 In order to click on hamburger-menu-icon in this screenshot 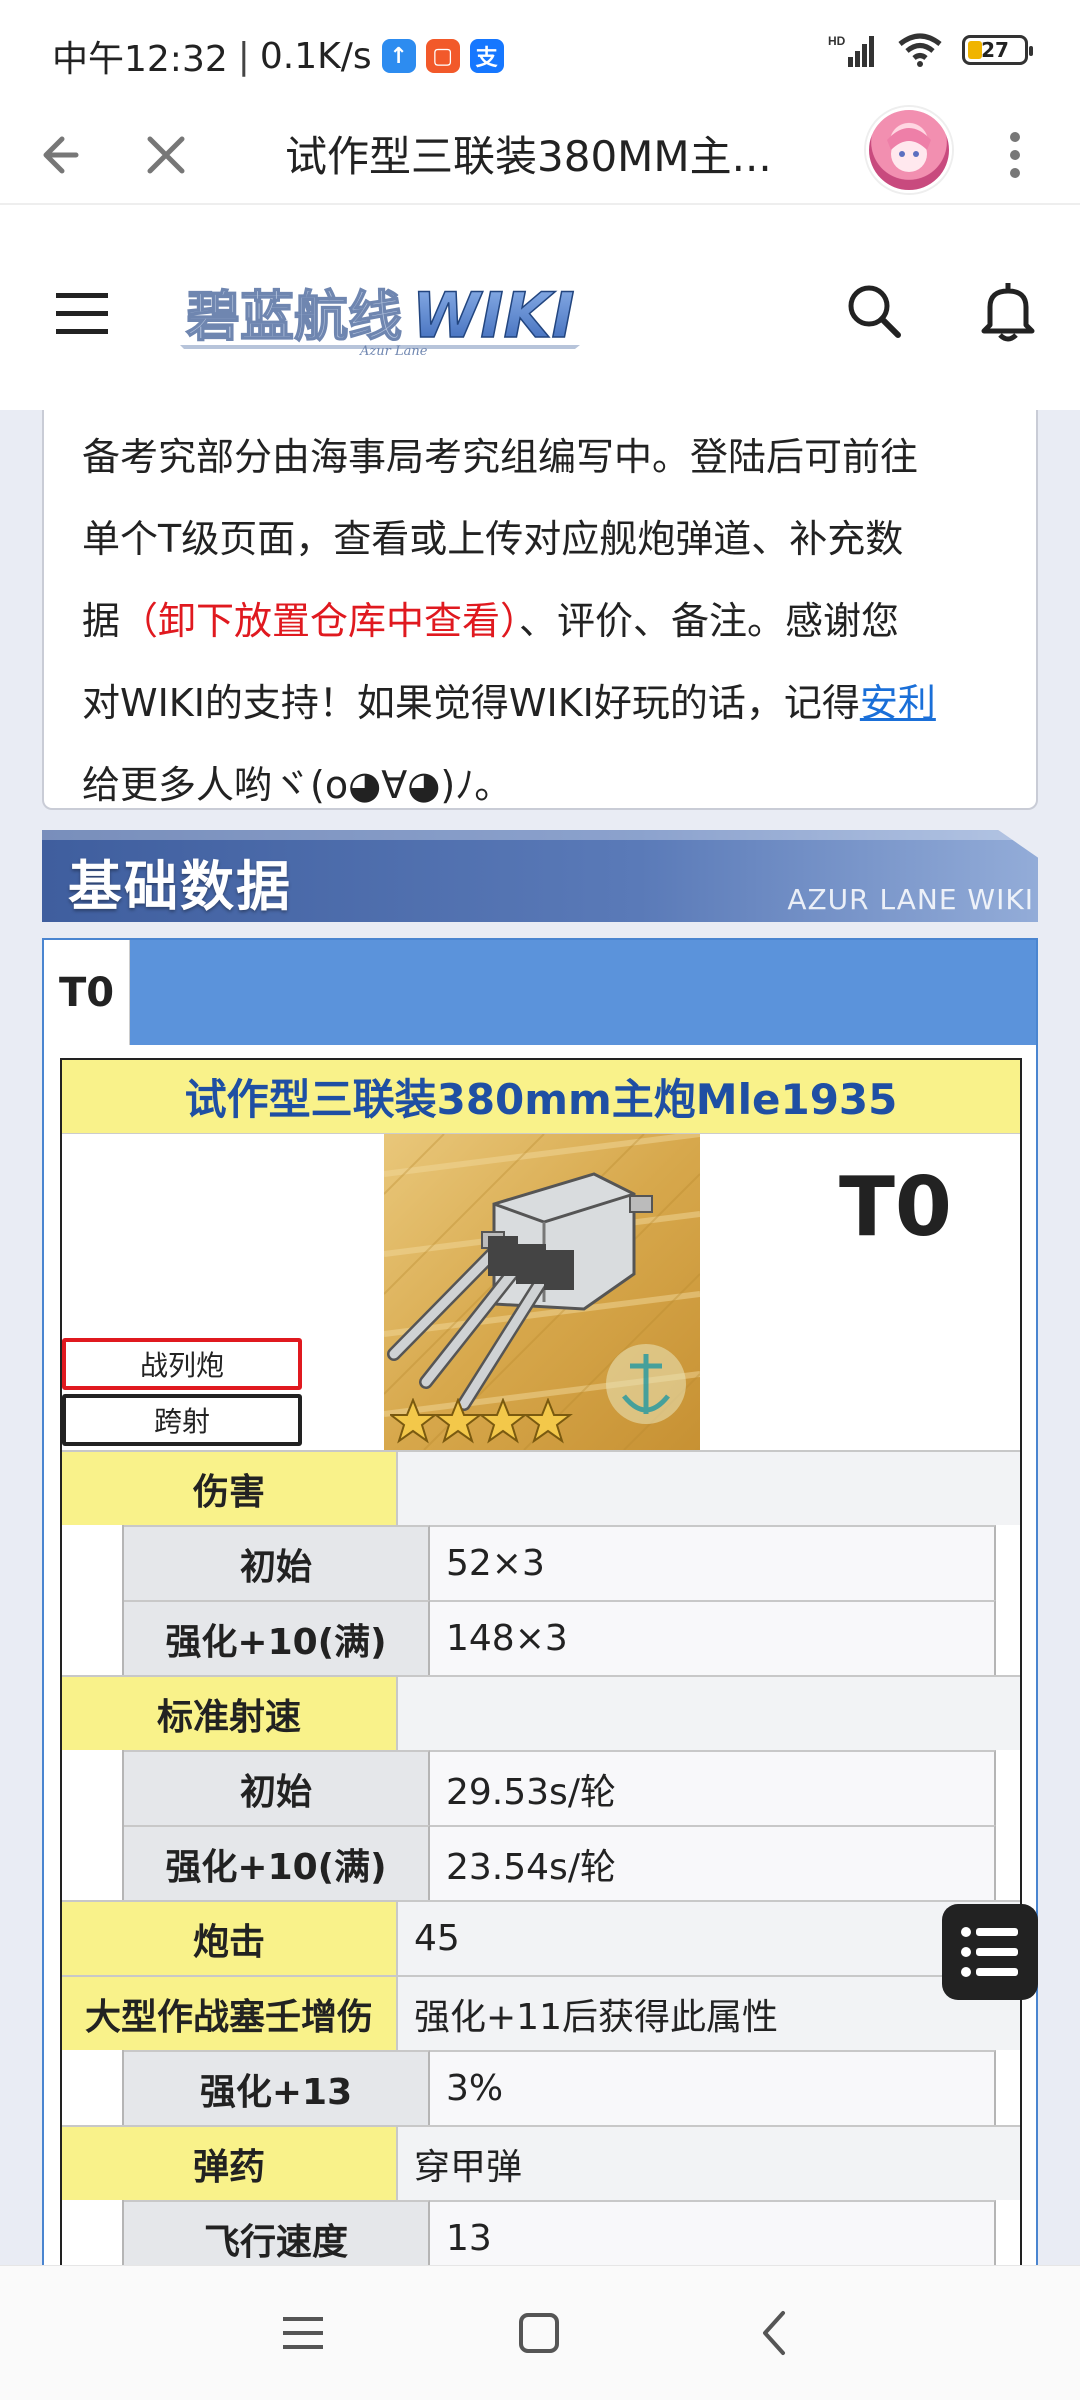, I will do `click(82, 313)`.